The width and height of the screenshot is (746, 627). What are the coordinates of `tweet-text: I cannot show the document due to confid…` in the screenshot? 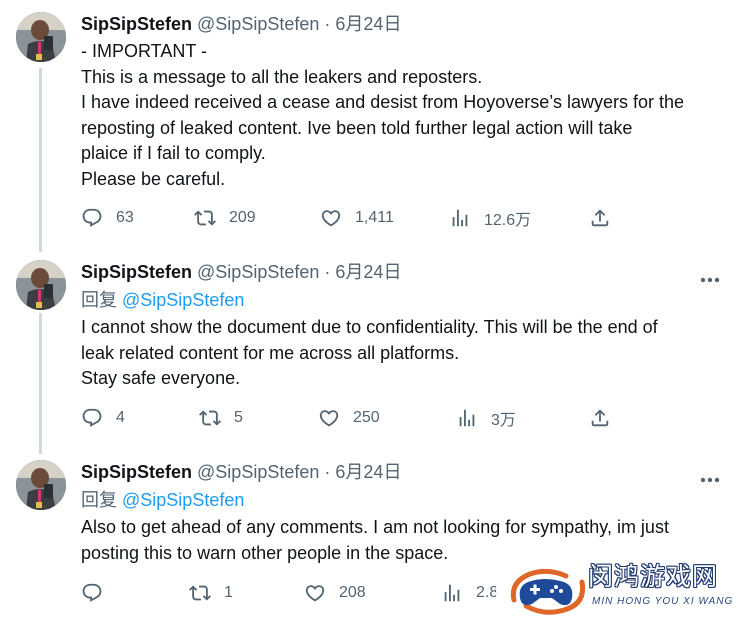 It's located at (406, 353).